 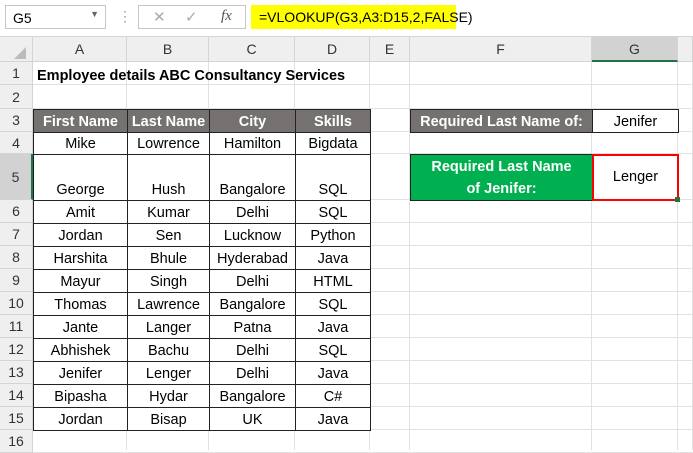 I want to click on table-cell: Hamilton, so click(x=252, y=143).